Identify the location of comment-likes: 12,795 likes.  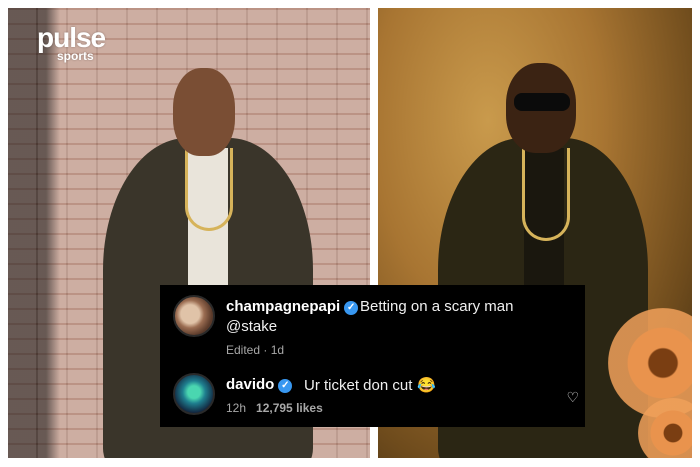
(289, 408).